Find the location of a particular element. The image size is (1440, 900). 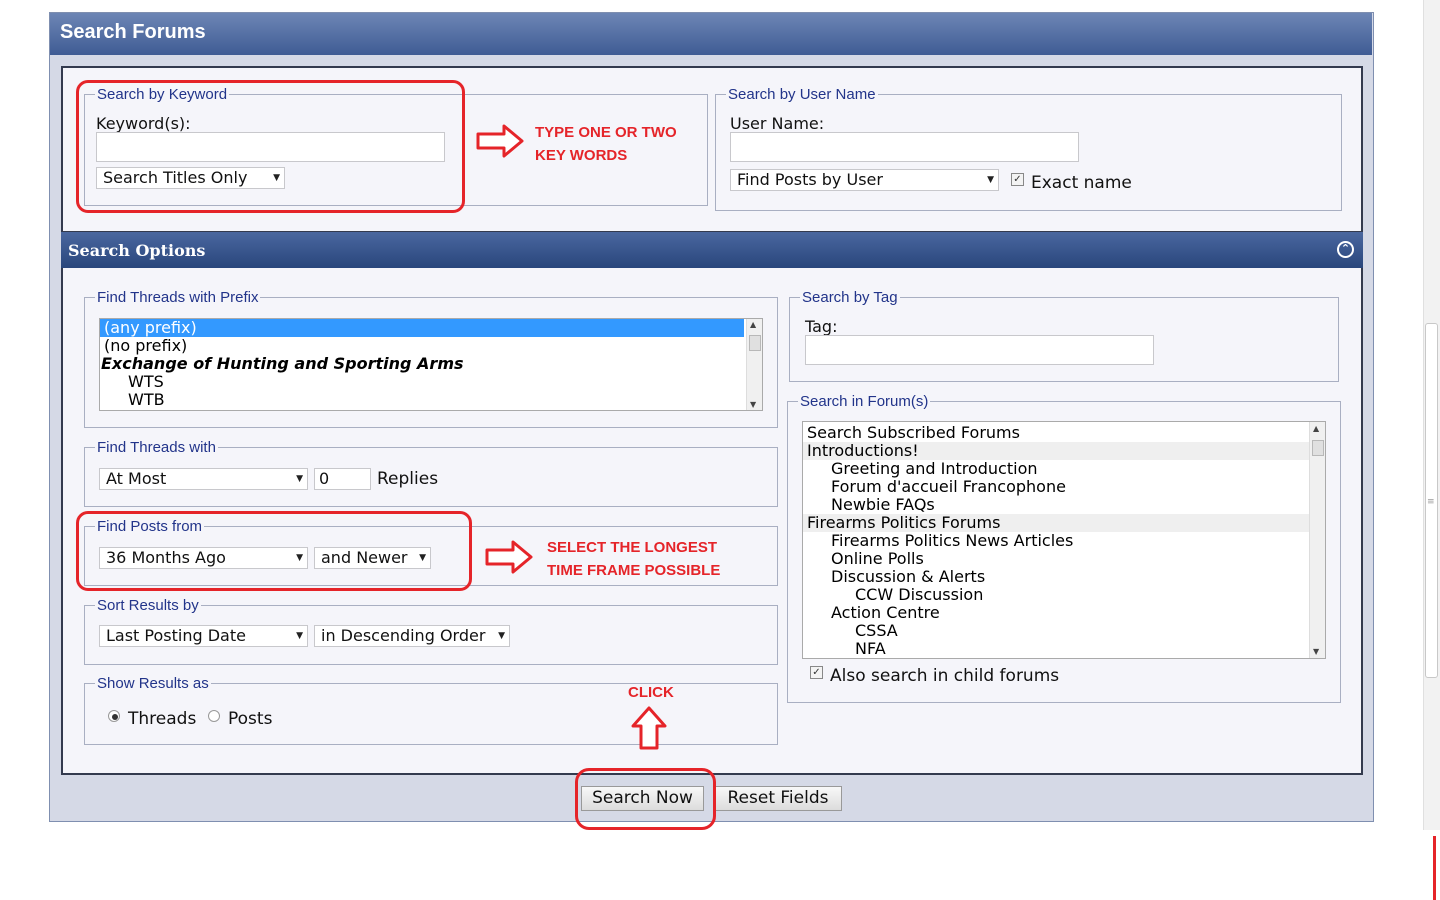

collapse-icon: ⌃ is located at coordinates (1345, 249).